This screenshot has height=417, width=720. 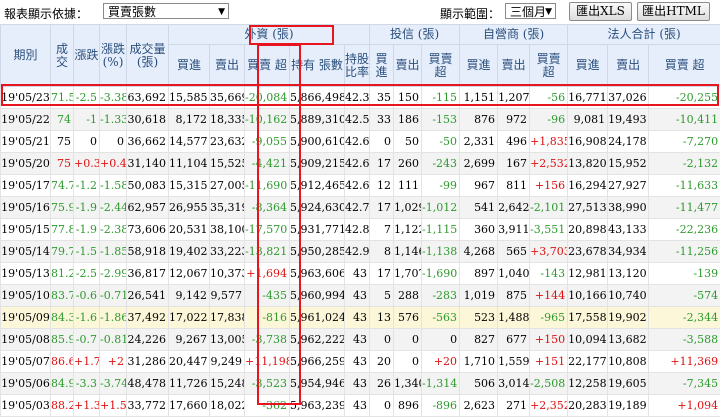 What do you see at coordinates (441, 120) in the screenshot?
I see `row-trust-net: -153` at bounding box center [441, 120].